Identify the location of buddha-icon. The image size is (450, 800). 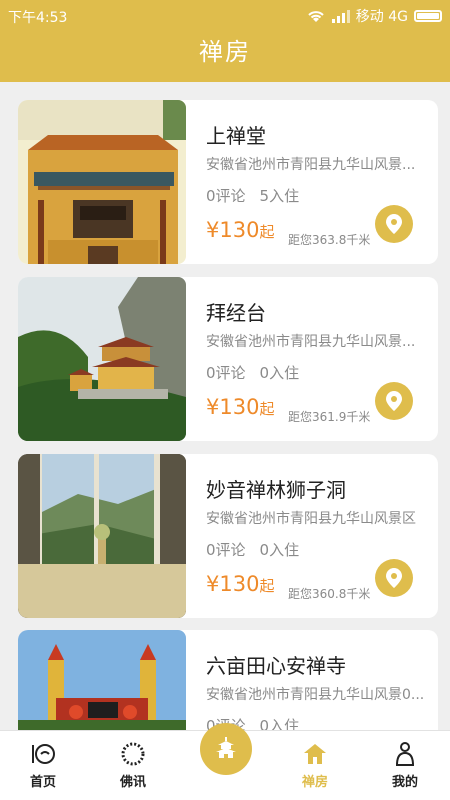
(405, 754).